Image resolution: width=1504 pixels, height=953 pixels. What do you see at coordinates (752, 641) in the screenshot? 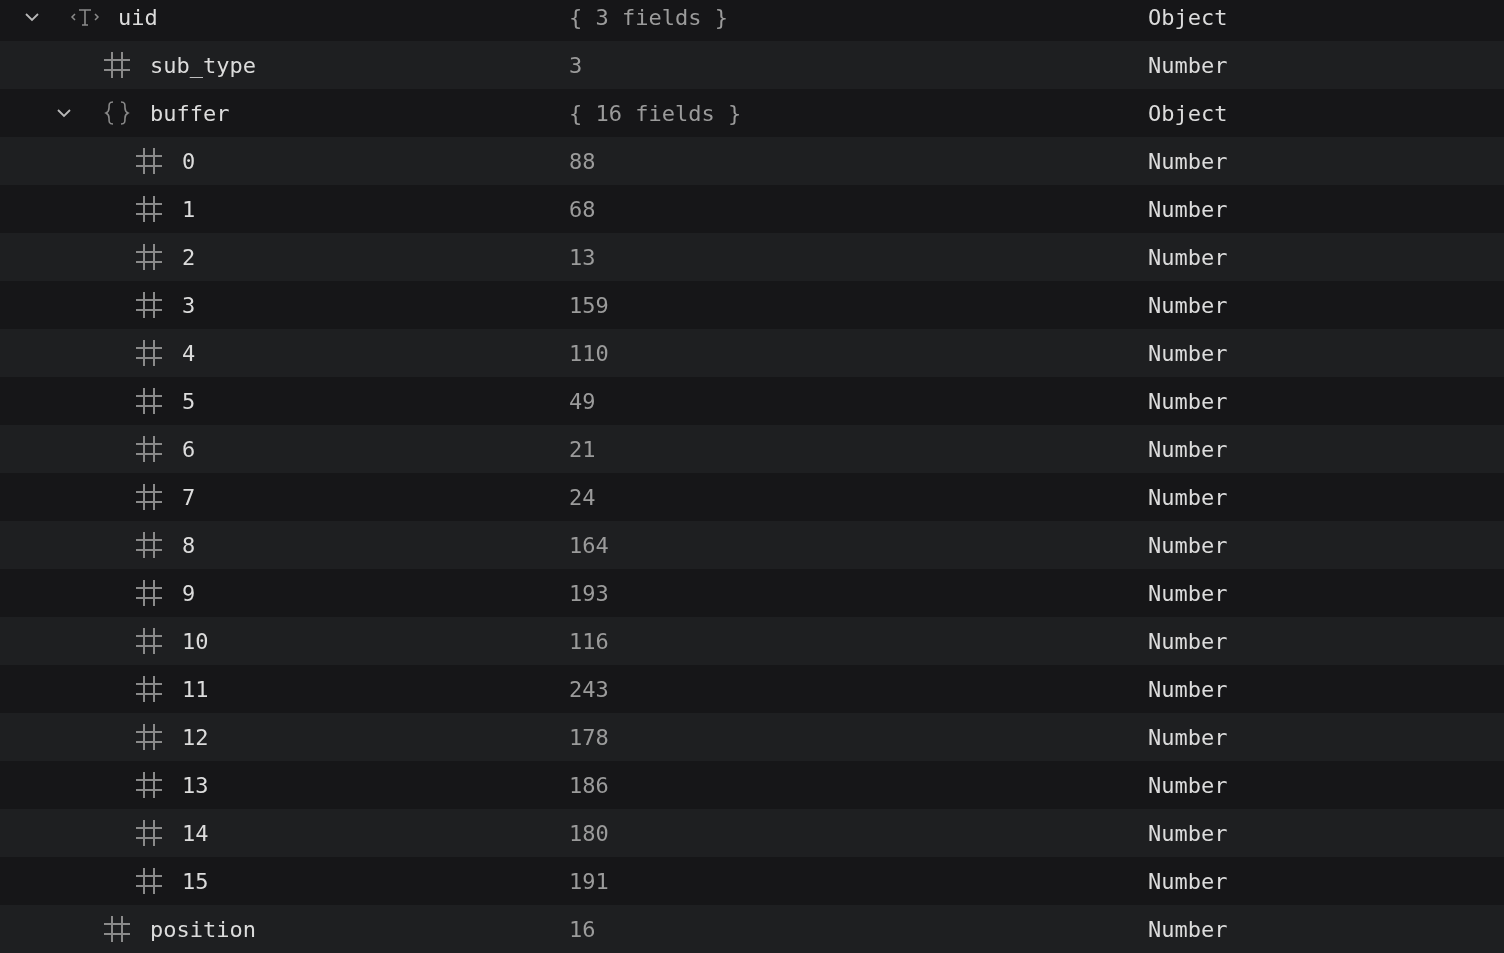
I see `tree-row: 10 116 Number` at bounding box center [752, 641].